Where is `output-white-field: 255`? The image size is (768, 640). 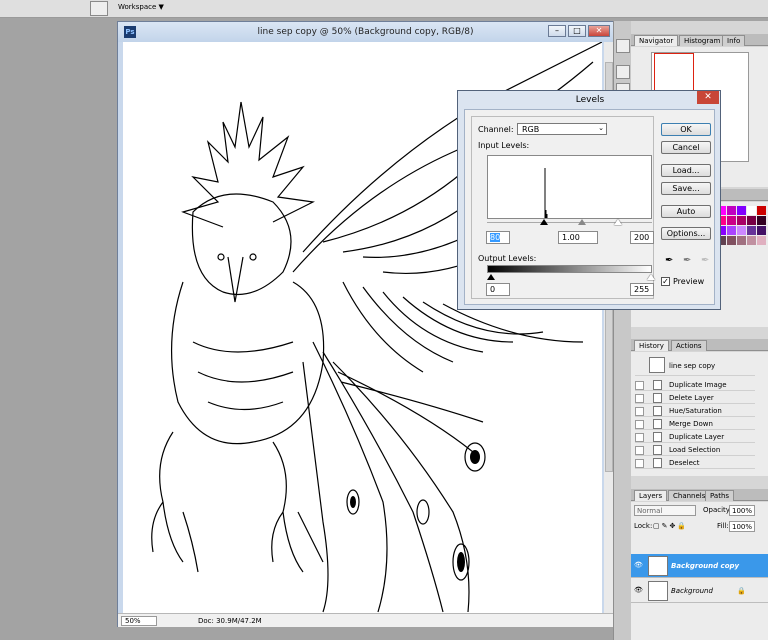 output-white-field: 255 is located at coordinates (642, 289).